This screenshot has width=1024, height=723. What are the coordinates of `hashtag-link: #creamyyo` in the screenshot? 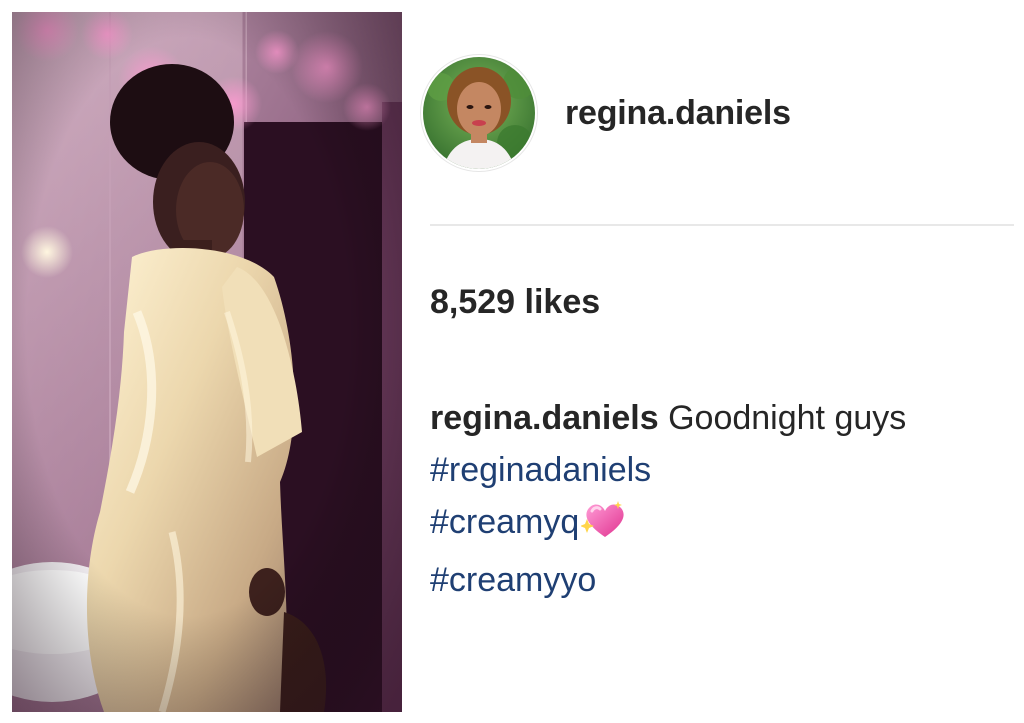 It's located at (513, 580).